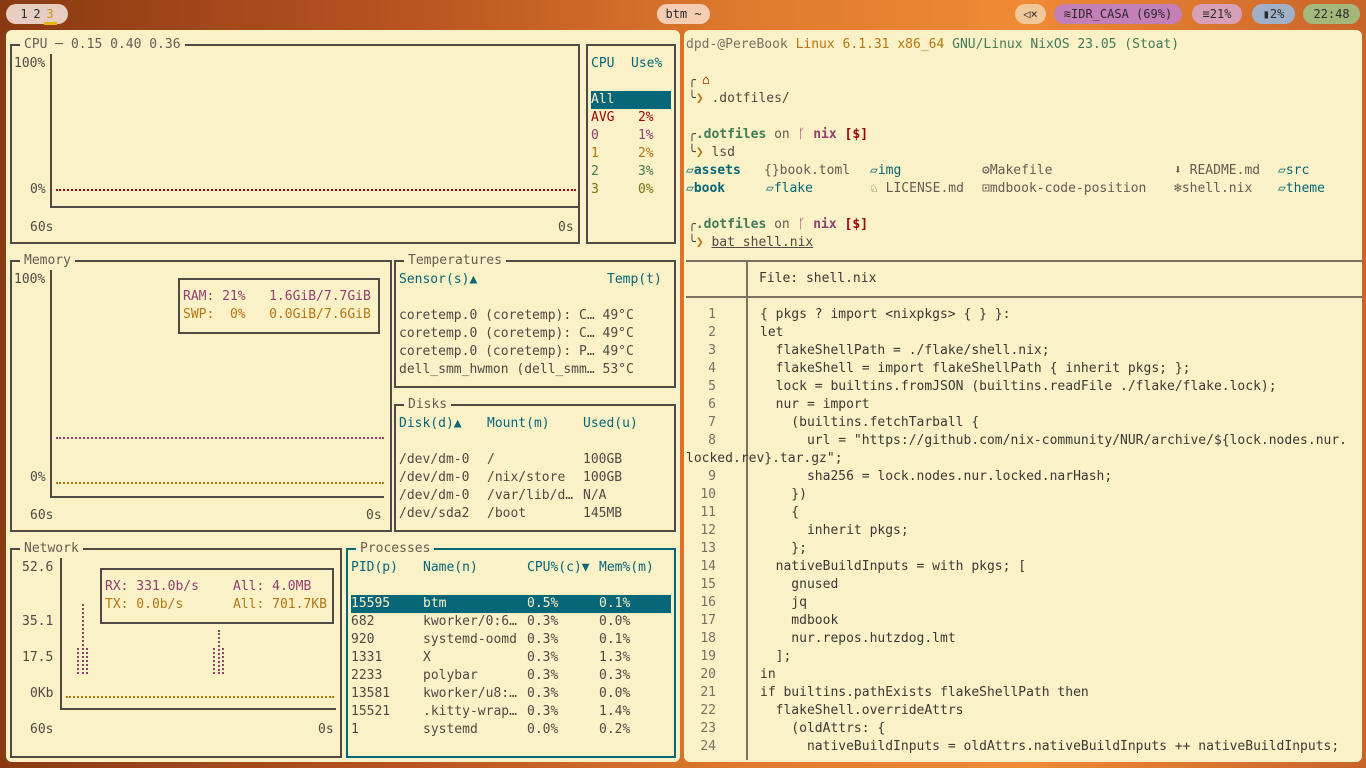  What do you see at coordinates (450, 730) in the screenshot?
I see `process-cell: systemd` at bounding box center [450, 730].